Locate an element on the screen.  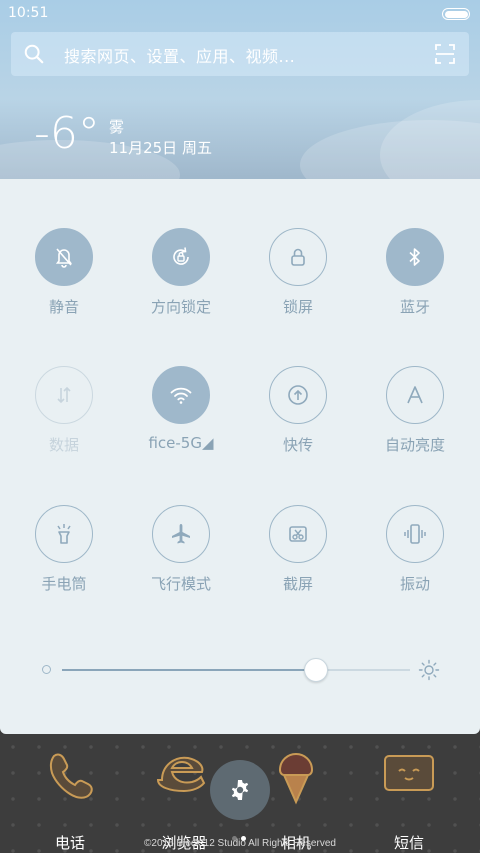
flashlight-icon is located at coordinates (64, 534).